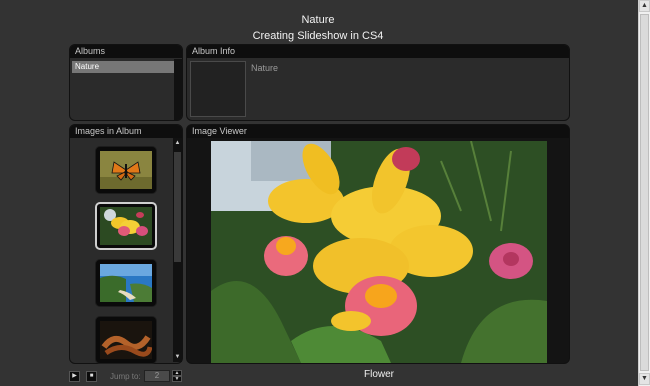  I want to click on play-icon: ▶, so click(74, 376).